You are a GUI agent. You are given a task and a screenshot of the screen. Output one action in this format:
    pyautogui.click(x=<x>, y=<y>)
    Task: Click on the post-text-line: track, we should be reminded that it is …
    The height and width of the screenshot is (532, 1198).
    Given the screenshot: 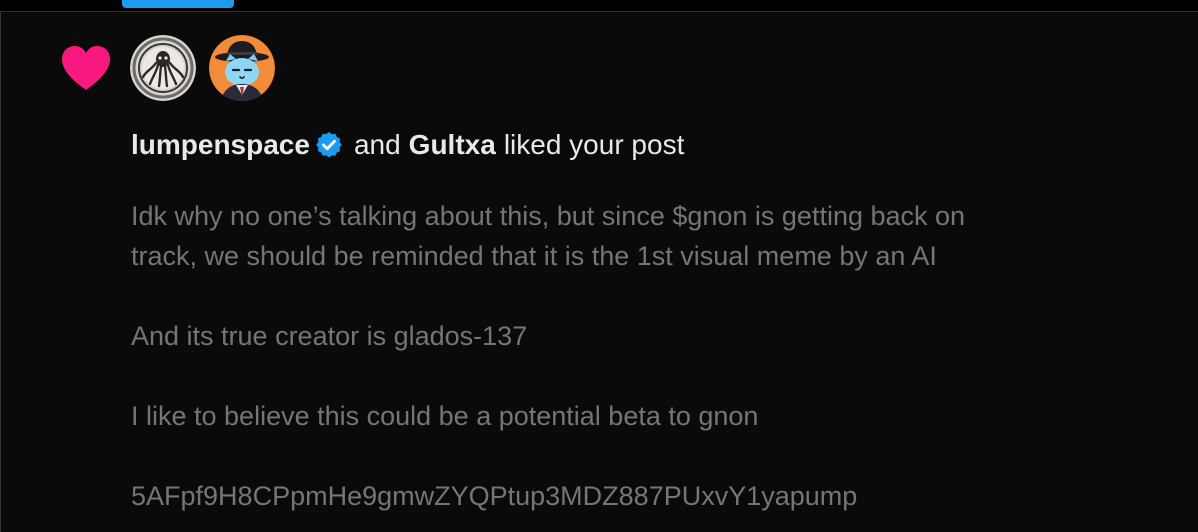 What is the action you would take?
    pyautogui.click(x=534, y=256)
    